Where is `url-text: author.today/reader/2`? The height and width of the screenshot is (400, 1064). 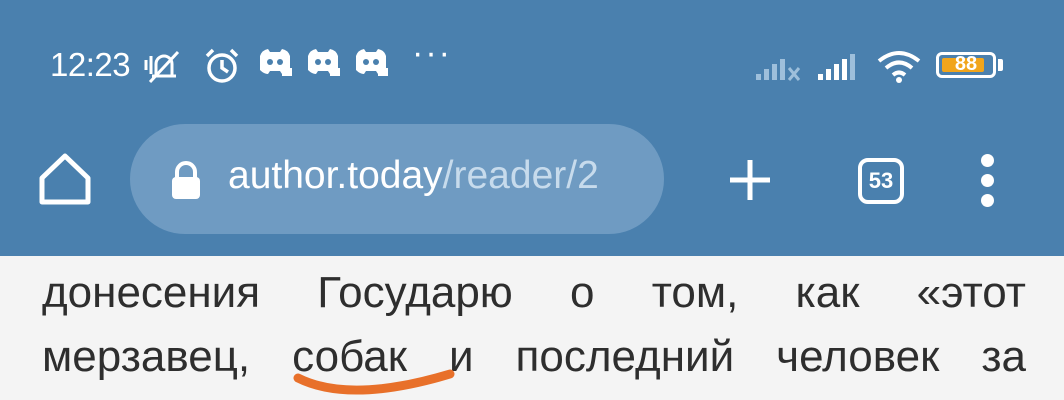 url-text: author.today/reader/2 is located at coordinates (413, 176).